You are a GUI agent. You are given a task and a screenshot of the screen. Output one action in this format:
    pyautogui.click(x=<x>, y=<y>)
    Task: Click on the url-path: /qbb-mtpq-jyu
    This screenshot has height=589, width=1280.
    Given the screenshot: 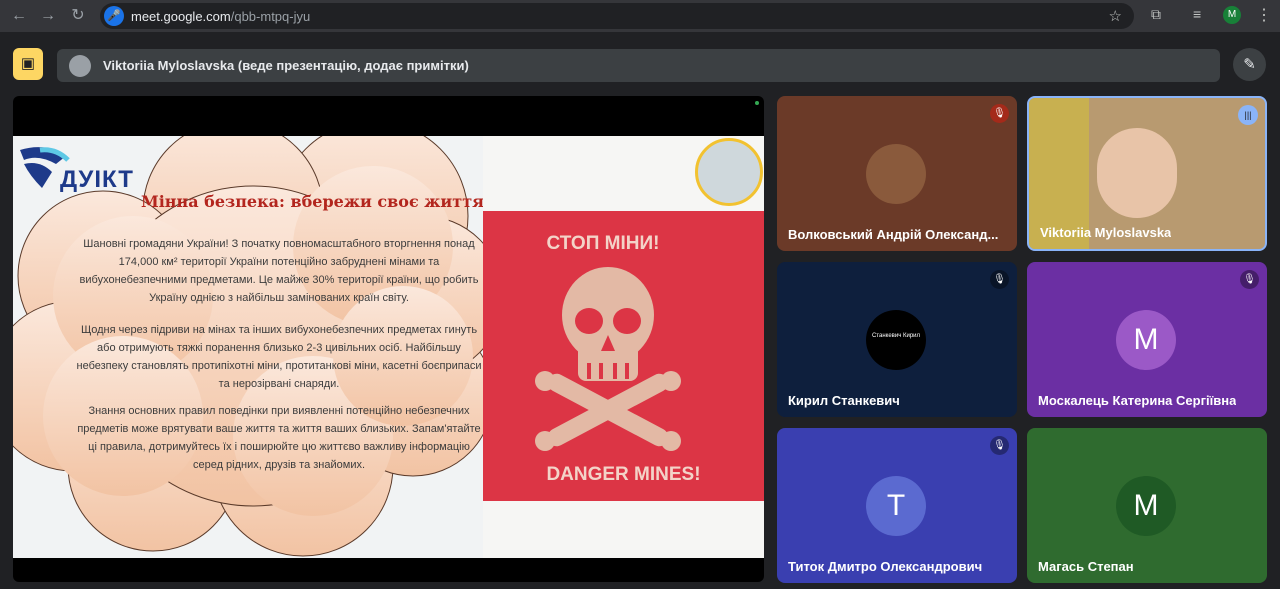 What is the action you would take?
    pyautogui.click(x=270, y=16)
    